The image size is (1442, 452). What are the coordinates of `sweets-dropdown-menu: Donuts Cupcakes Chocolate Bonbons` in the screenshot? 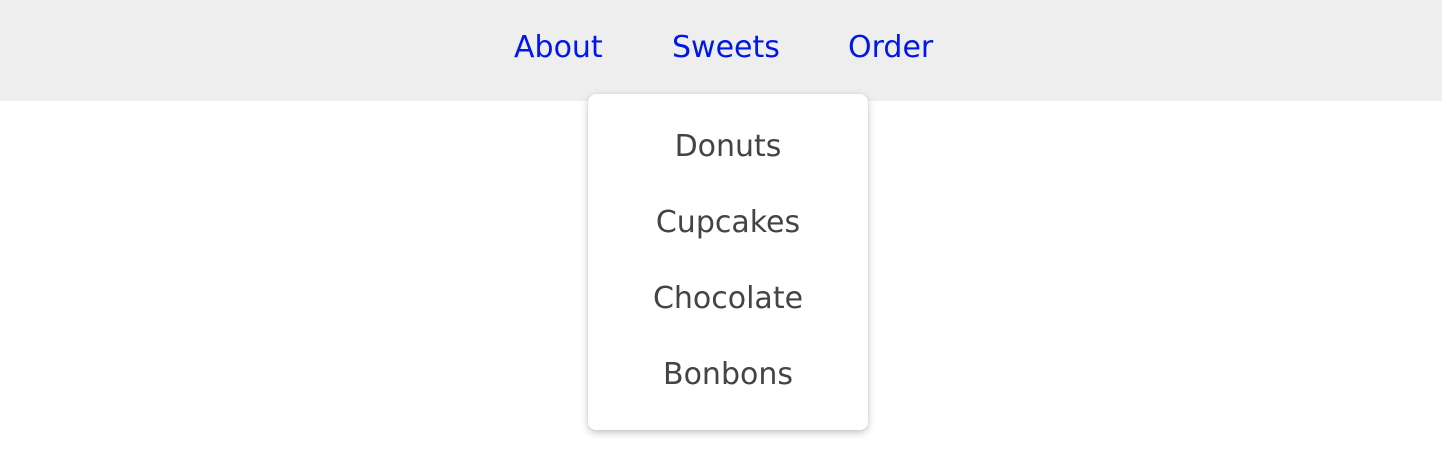 It's located at (728, 262).